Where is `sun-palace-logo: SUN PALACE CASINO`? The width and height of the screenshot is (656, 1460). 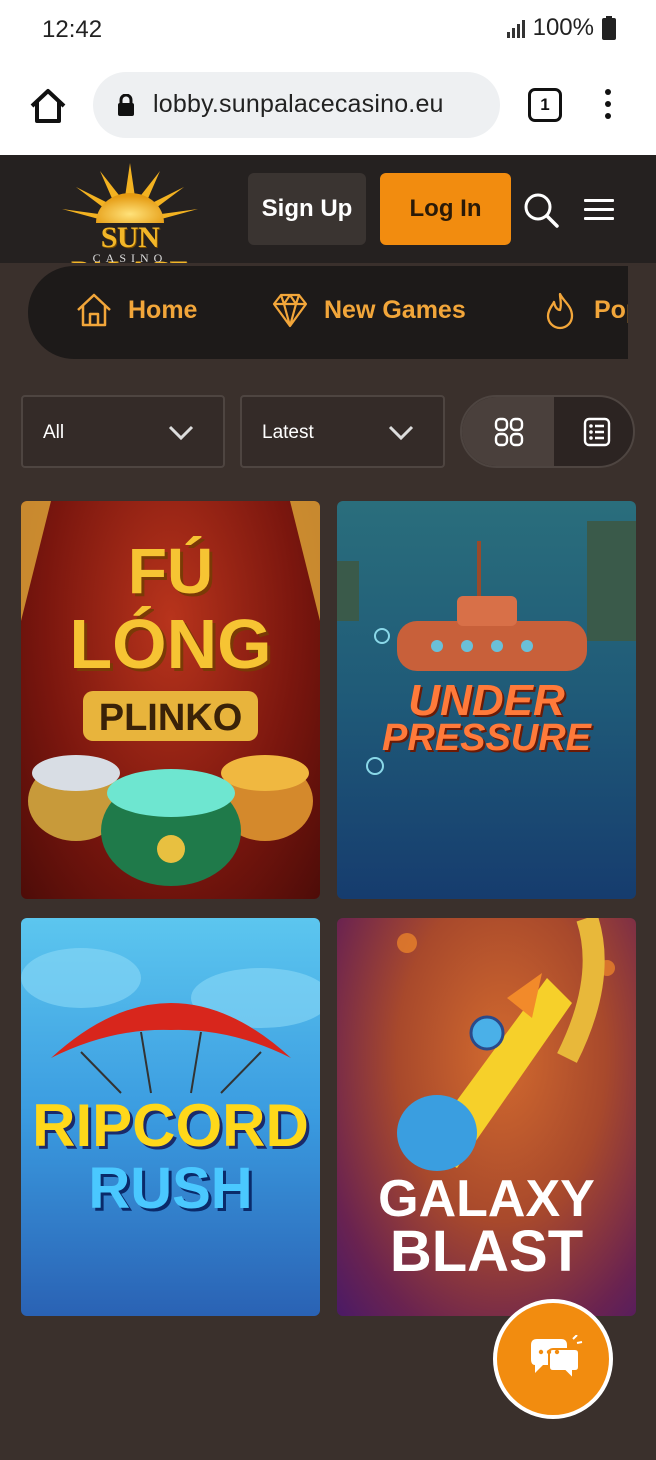 sun-palace-logo: SUN PALACE CASINO is located at coordinates (130, 212).